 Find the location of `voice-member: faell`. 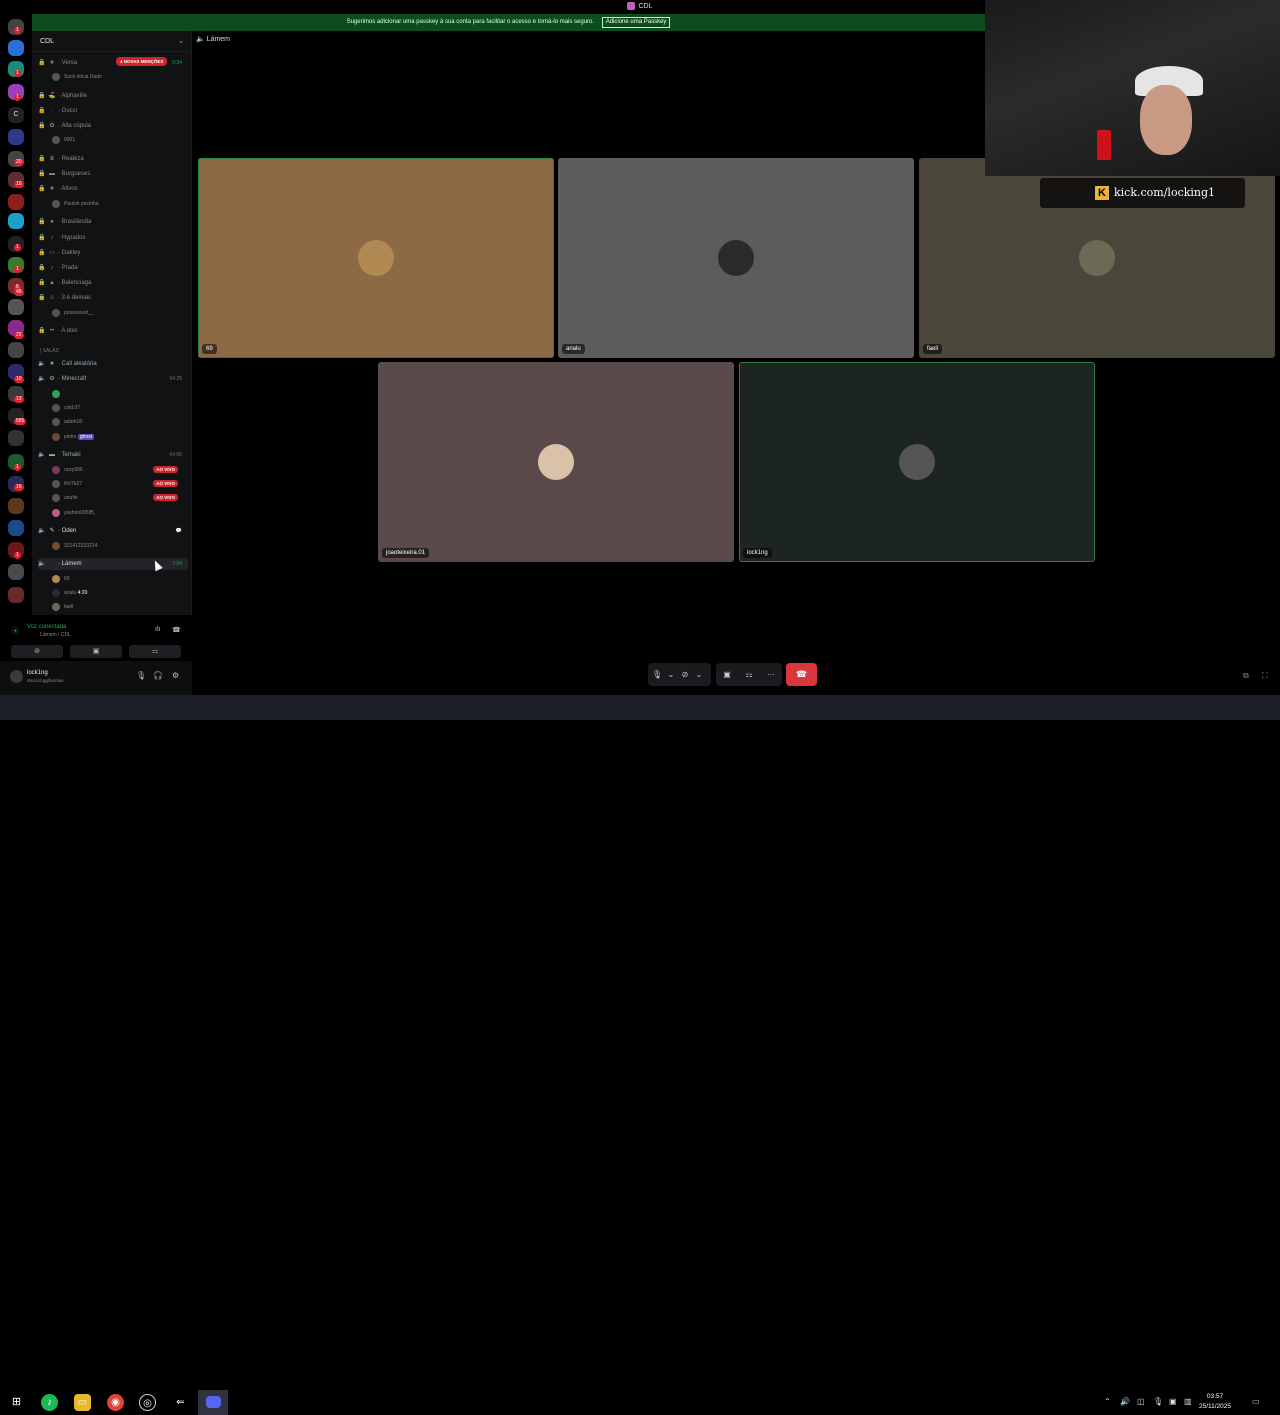

voice-member: faell is located at coordinates (117, 607).